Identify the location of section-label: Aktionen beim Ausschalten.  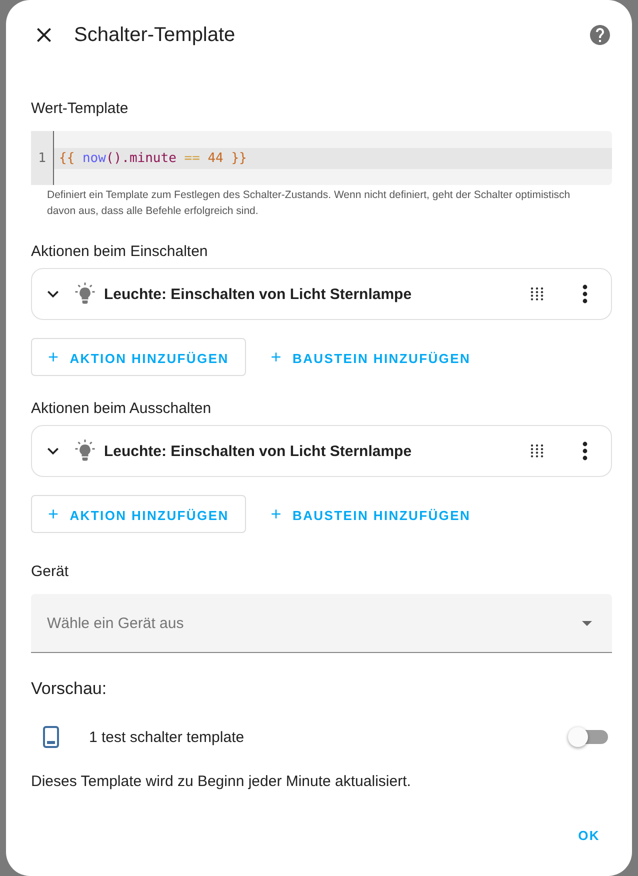
(121, 408).